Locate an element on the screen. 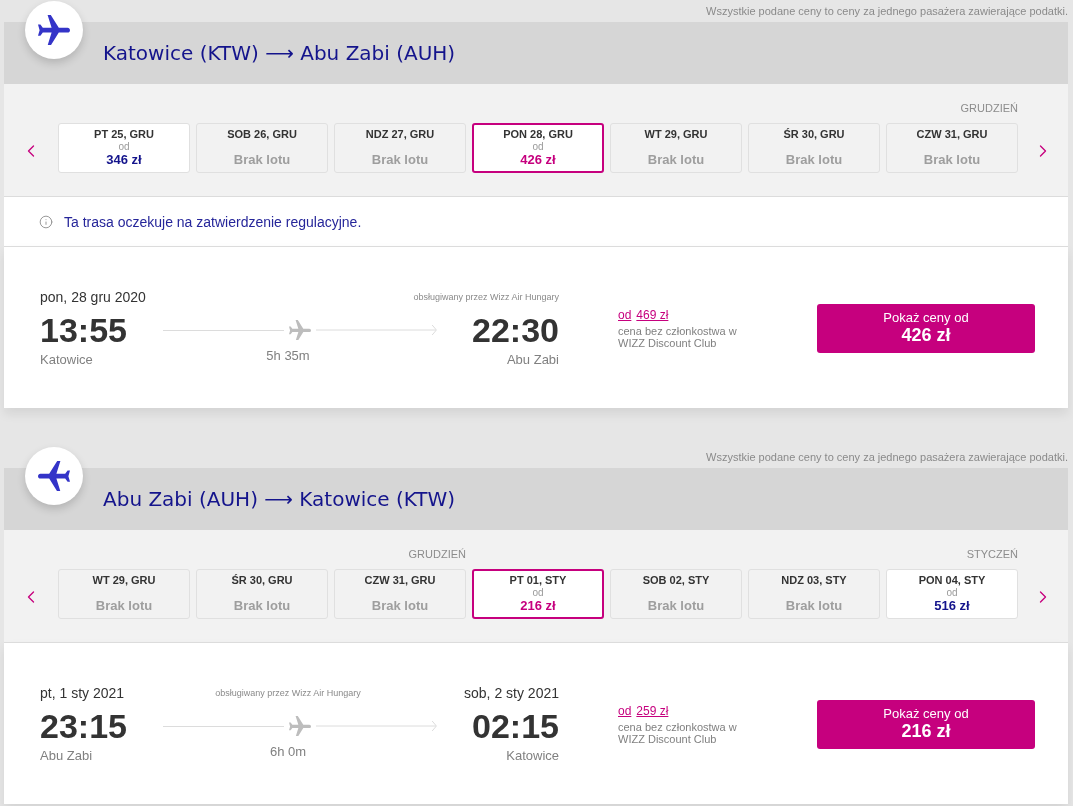  month-label: STYCZEŃ is located at coordinates (992, 554).